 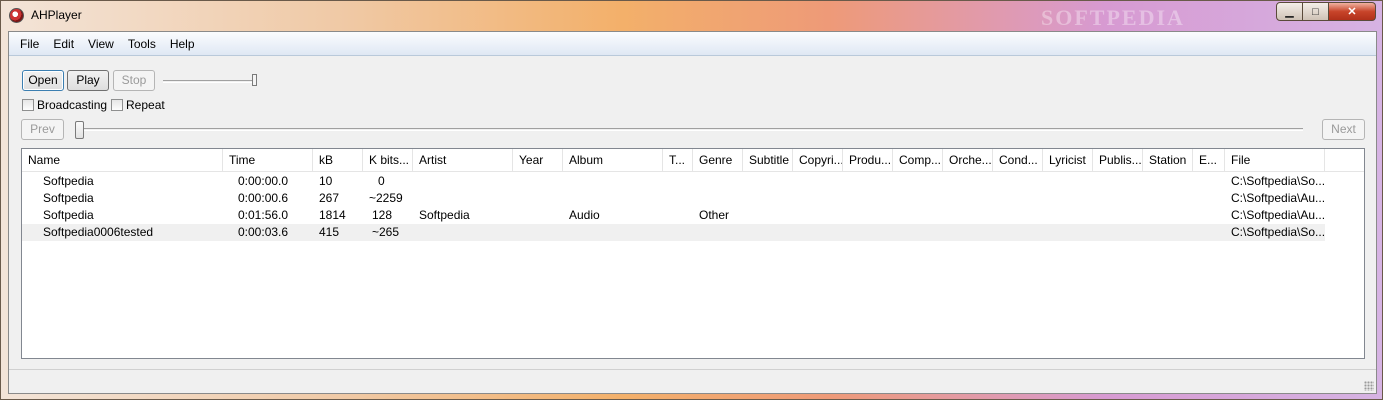 What do you see at coordinates (538, 160) in the screenshot?
I see `column-header-year: Year` at bounding box center [538, 160].